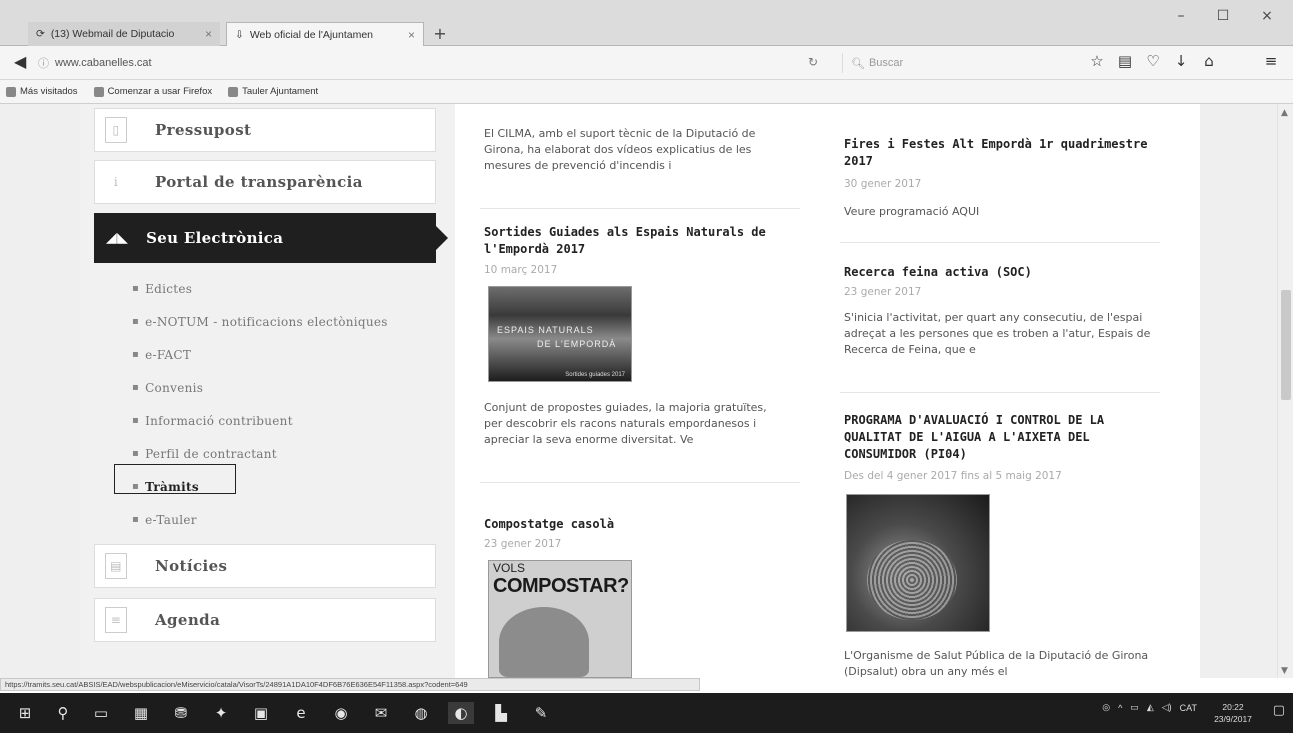 The image size is (1293, 733). Describe the element at coordinates (141, 713) in the screenshot. I see `calculator-icon: ▦` at that location.